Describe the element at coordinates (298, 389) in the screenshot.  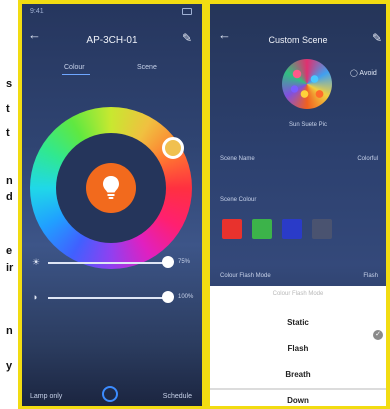
I see `sheet-divider` at that location.